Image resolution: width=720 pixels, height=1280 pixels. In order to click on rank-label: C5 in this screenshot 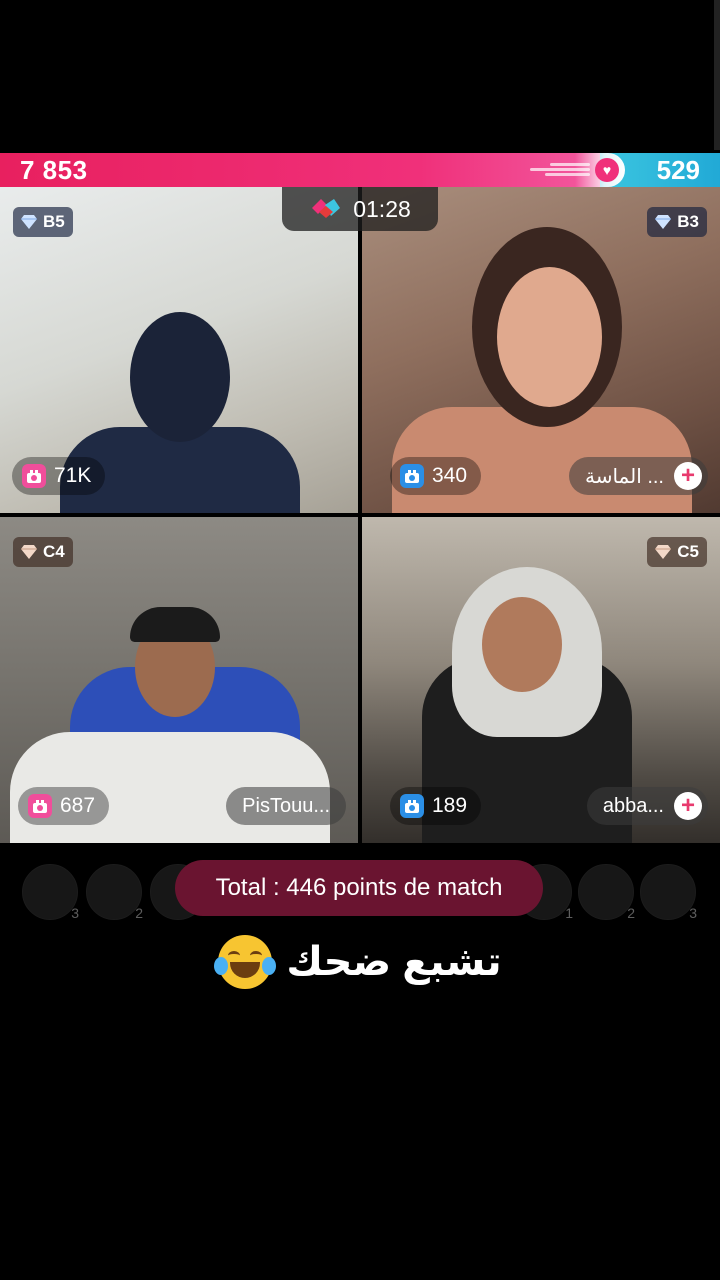, I will do `click(688, 551)`.